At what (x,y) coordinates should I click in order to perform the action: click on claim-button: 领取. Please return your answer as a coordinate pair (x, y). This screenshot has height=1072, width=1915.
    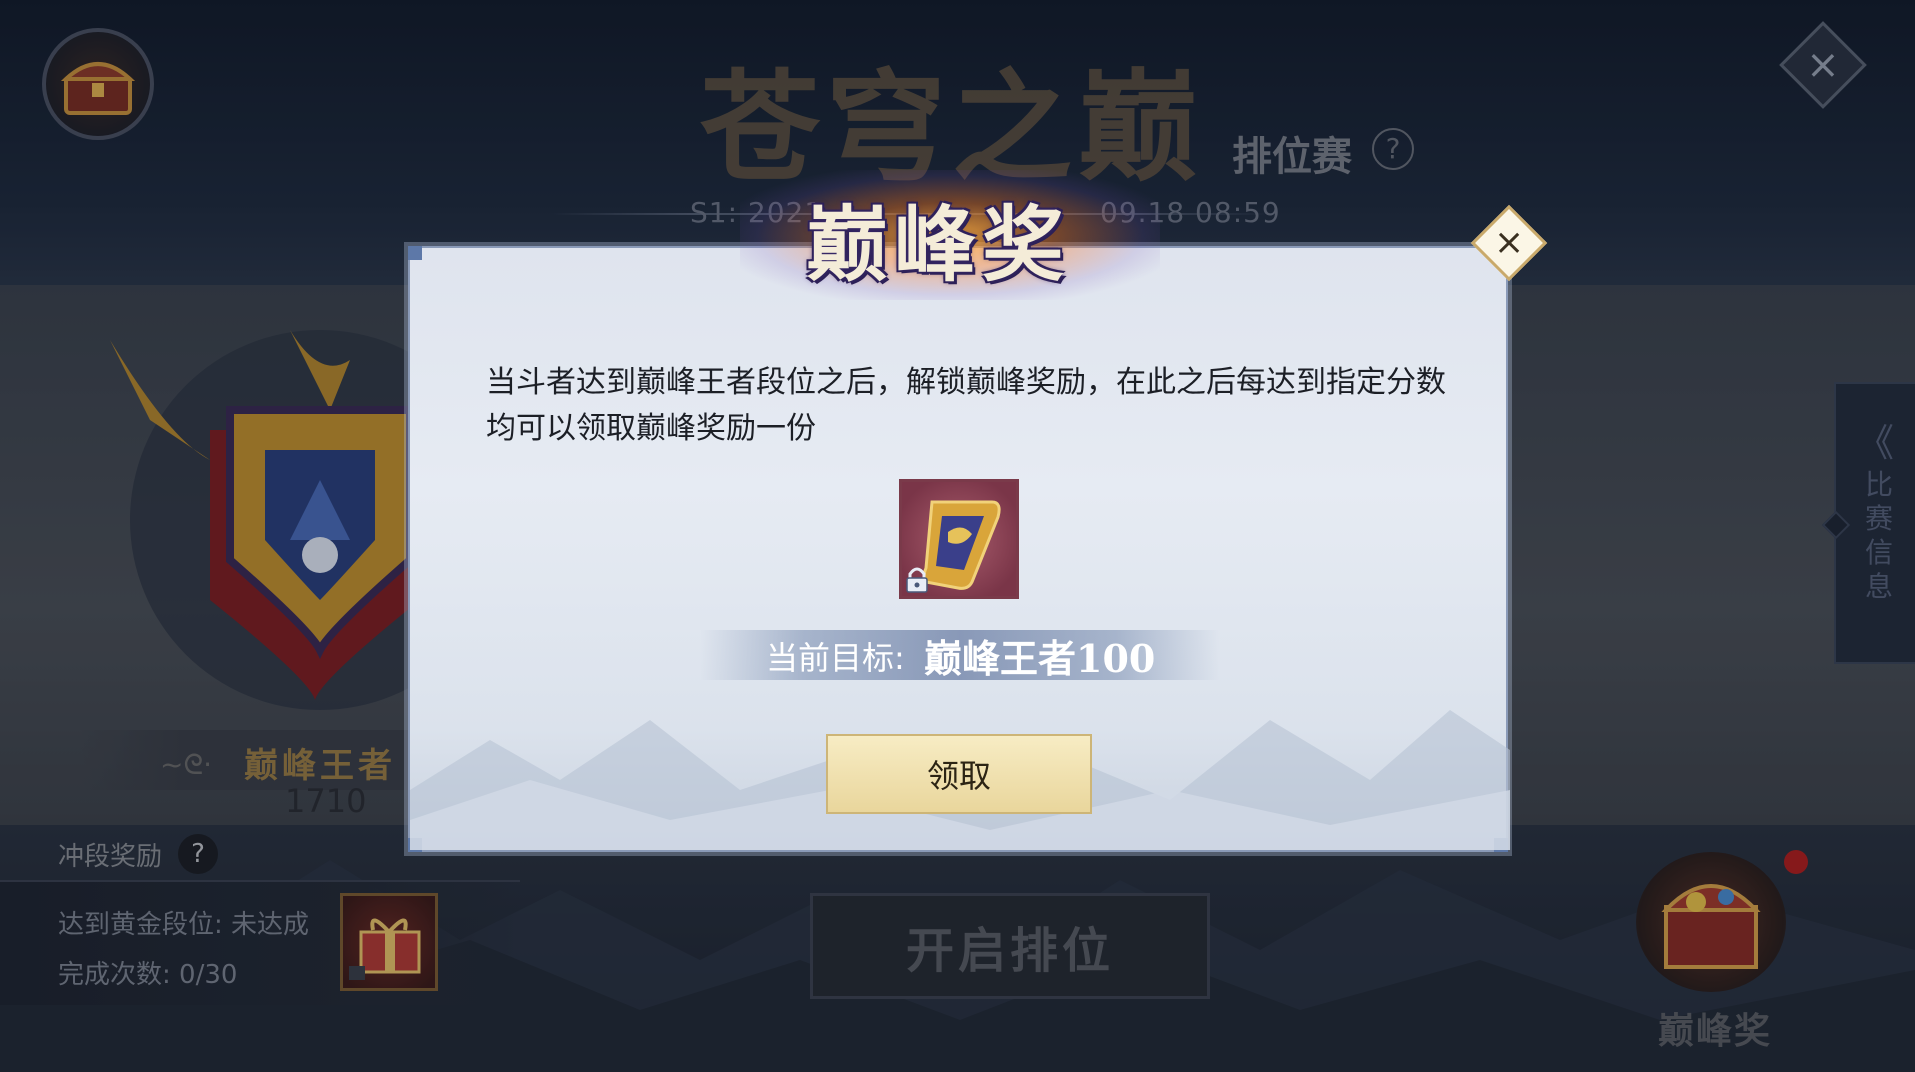
    Looking at the image, I should click on (959, 774).